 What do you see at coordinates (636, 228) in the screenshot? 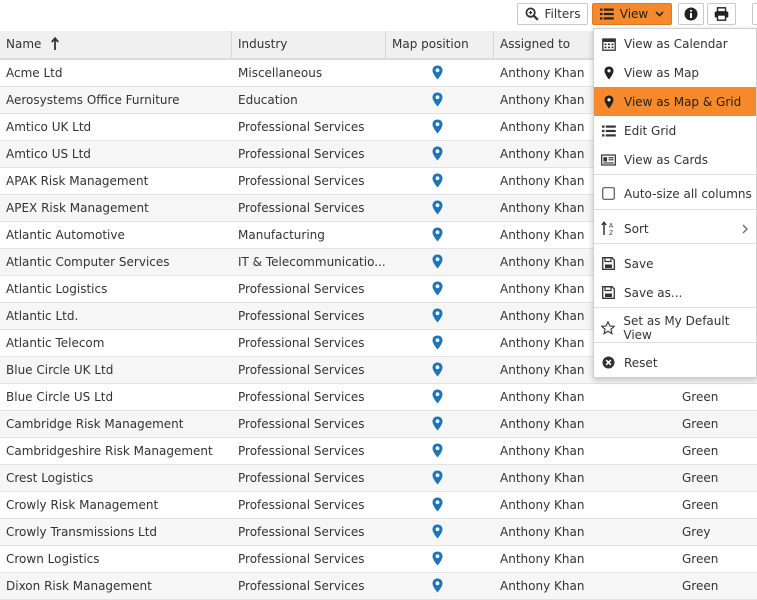
I see `menu-item-label: Sort` at bounding box center [636, 228].